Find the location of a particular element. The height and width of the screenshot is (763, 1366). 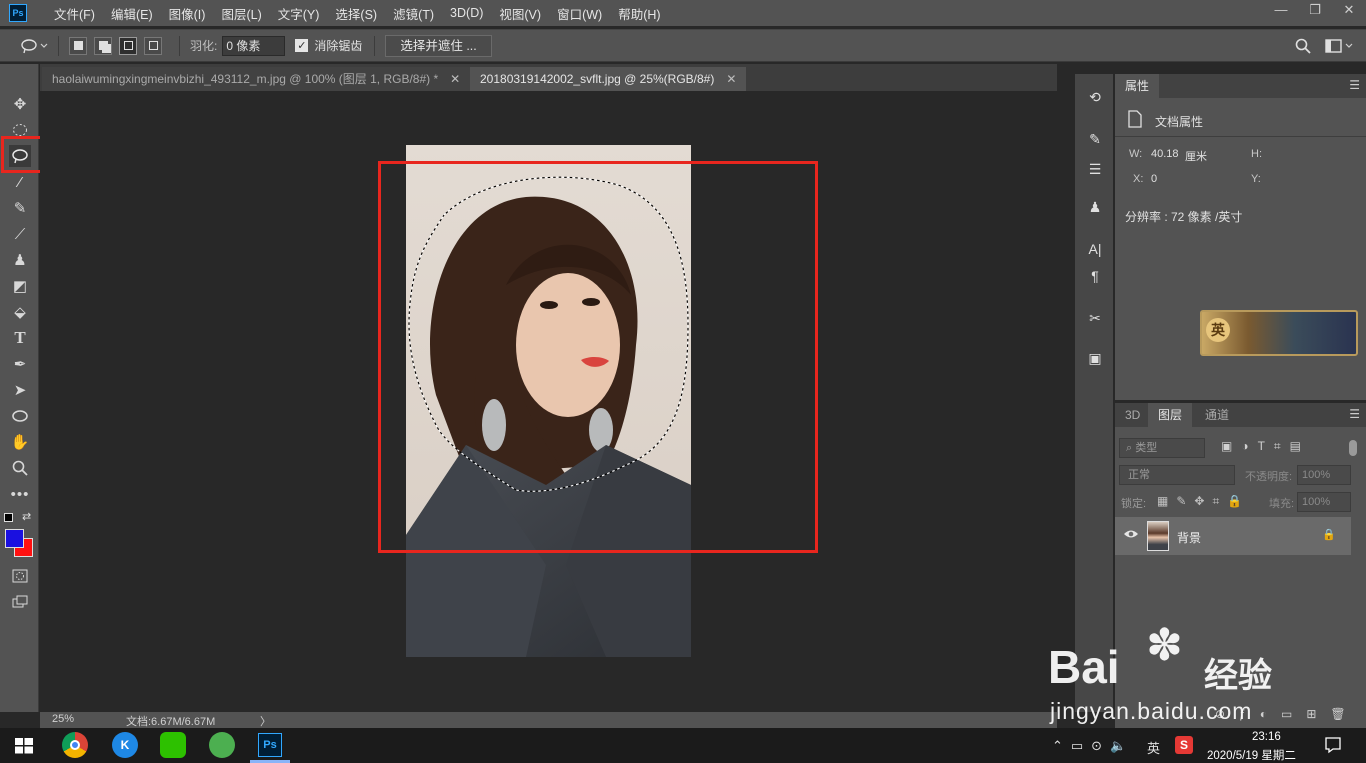

brush-settings-icon: ✎ is located at coordinates (1095, 139).